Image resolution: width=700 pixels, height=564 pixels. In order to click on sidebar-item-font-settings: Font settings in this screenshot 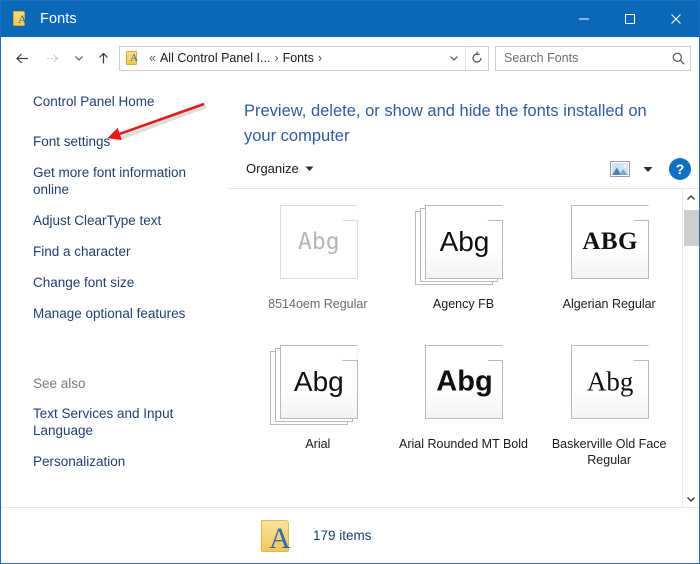, I will do `click(123, 141)`.